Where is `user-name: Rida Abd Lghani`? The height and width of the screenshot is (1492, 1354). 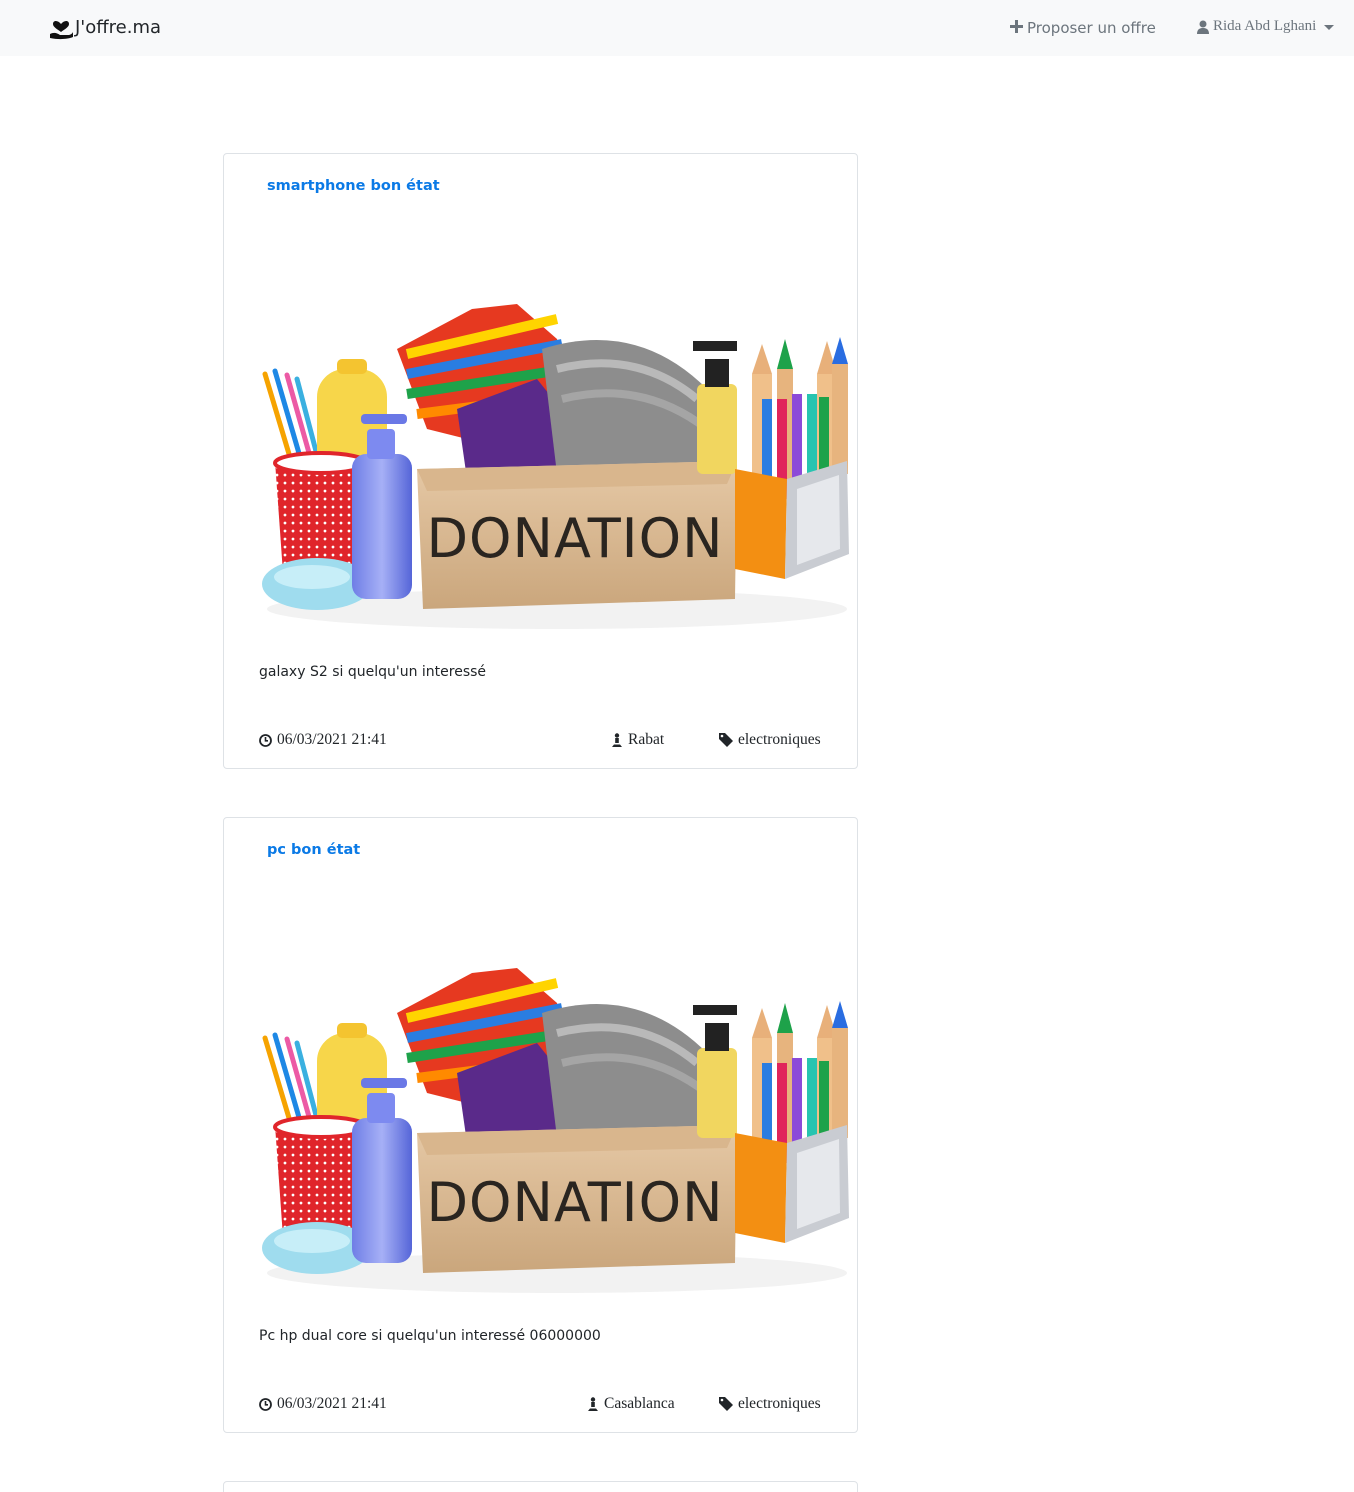 user-name: Rida Abd Lghani is located at coordinates (1265, 26).